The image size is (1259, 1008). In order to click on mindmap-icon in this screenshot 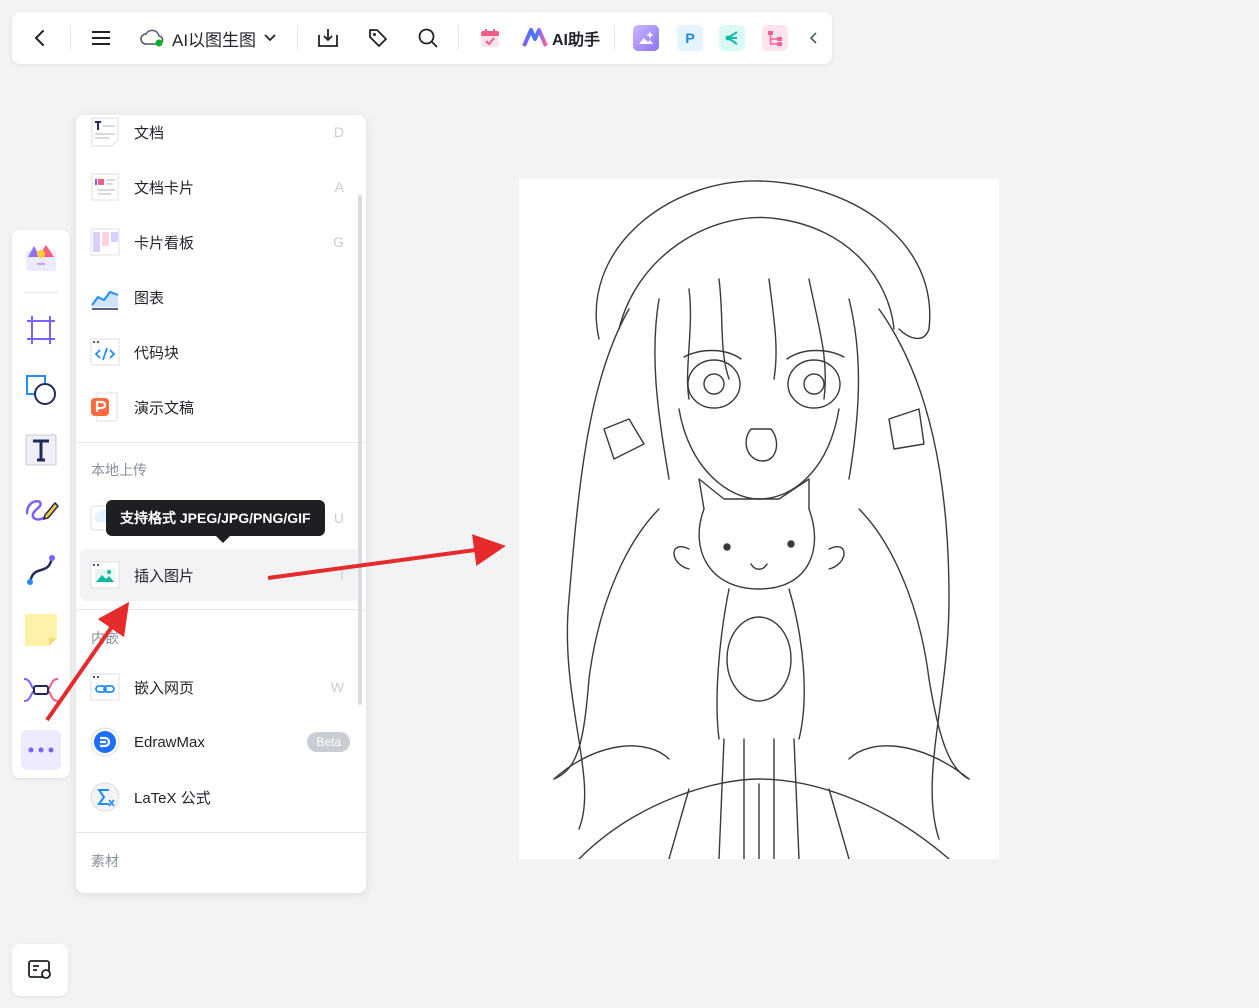, I will do `click(41, 690)`.